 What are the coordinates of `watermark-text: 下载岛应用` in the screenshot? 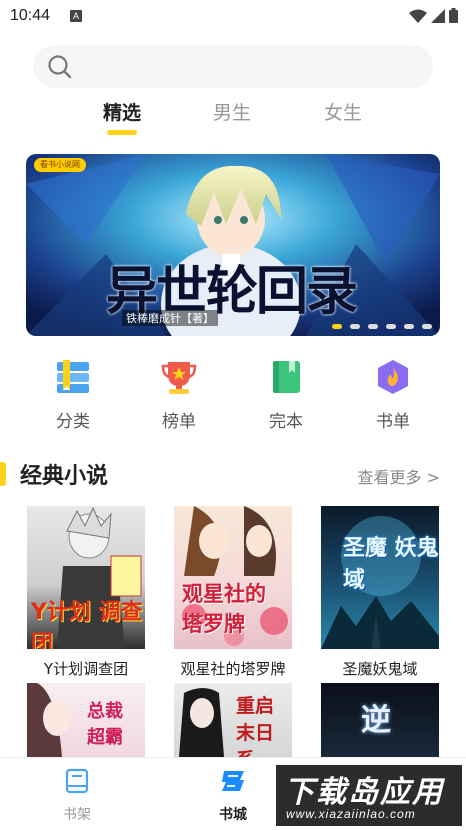 It's located at (364, 792).